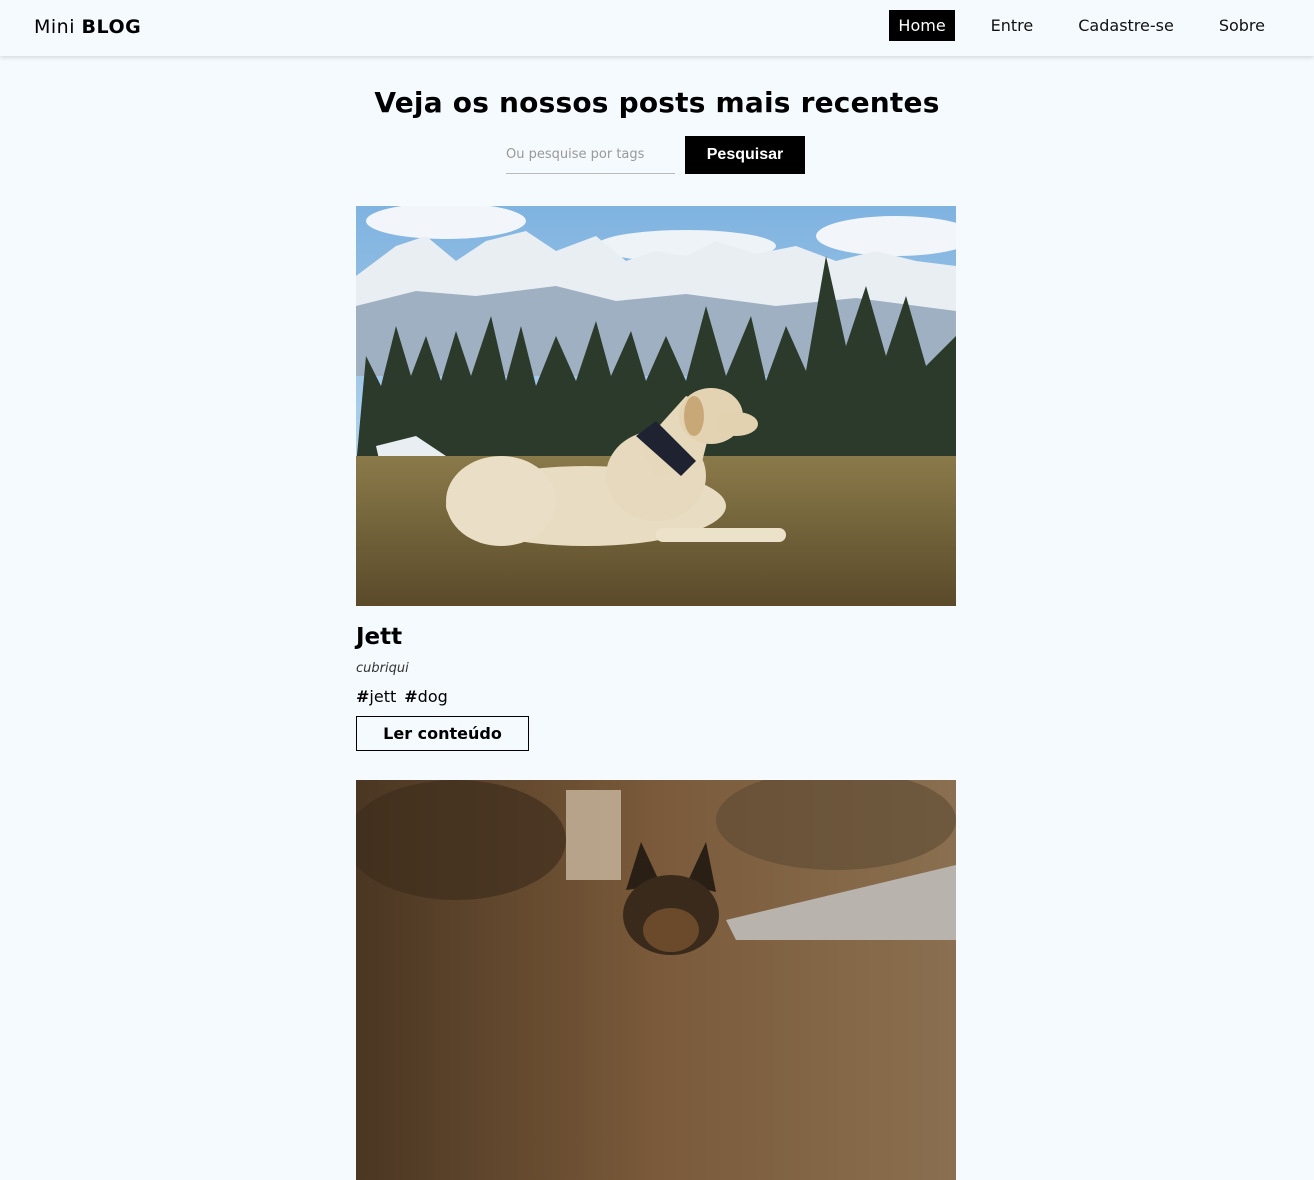 Image resolution: width=1314 pixels, height=1180 pixels. I want to click on post-tag: #jett, so click(376, 696).